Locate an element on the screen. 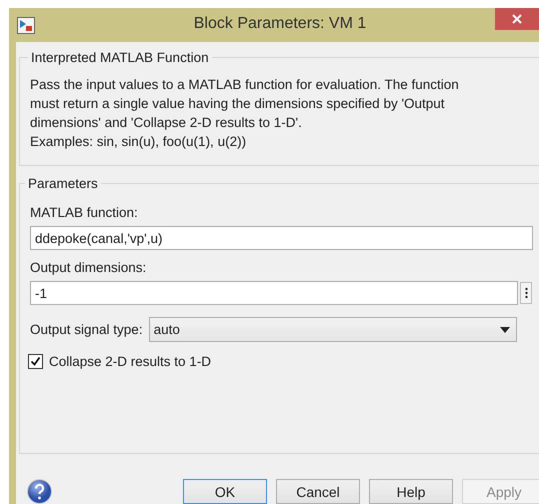 The height and width of the screenshot is (504, 539). group-title: Interpreted MATLAB Function is located at coordinates (120, 57).